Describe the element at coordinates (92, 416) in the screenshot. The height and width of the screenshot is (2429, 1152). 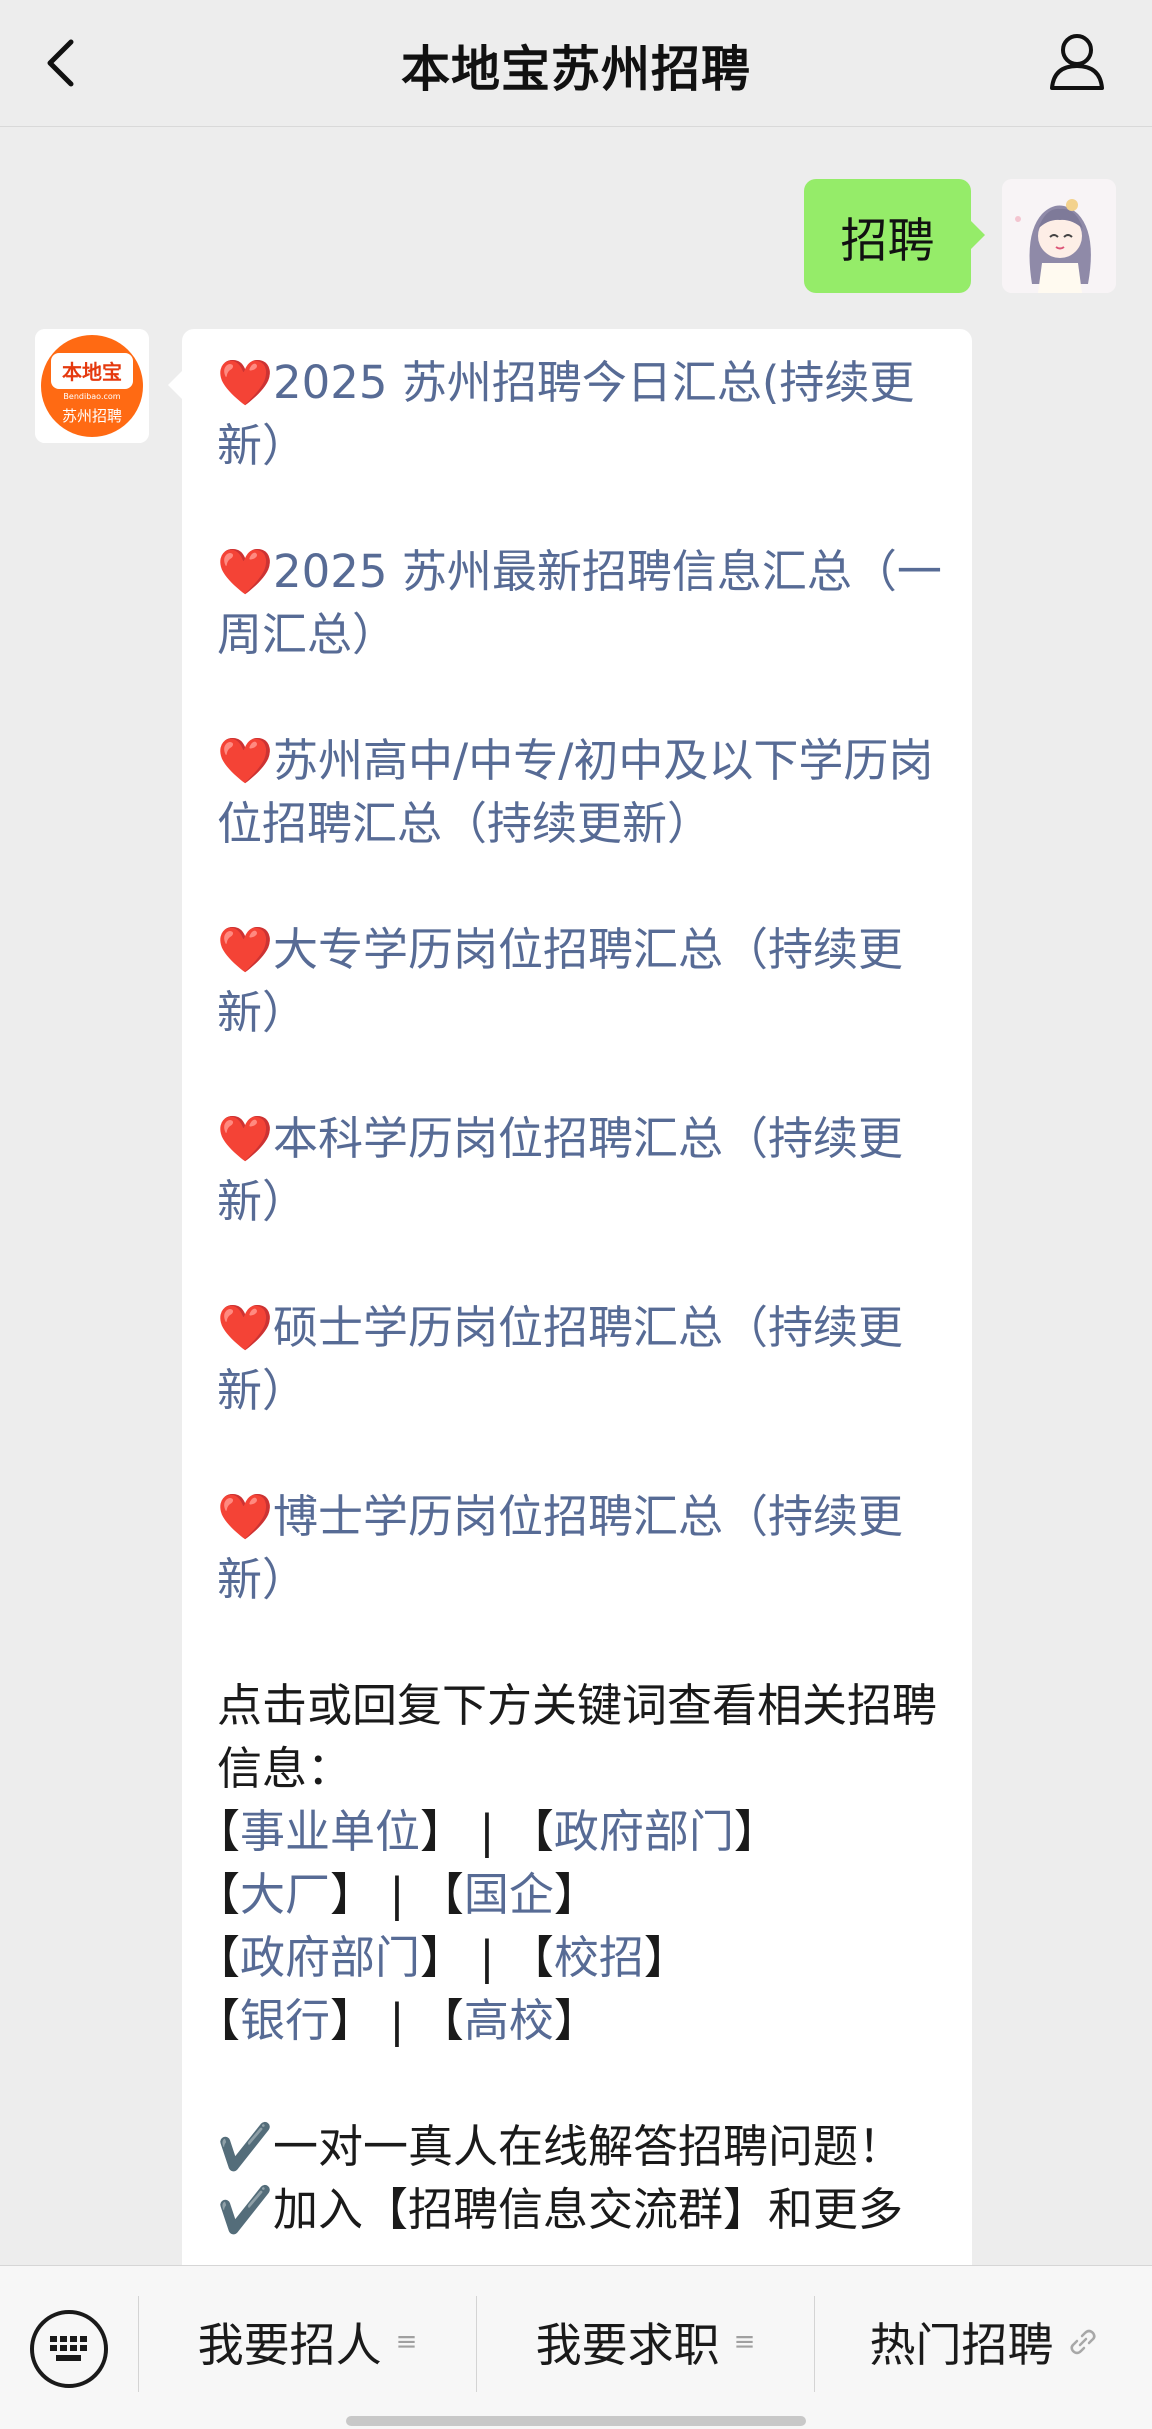
I see `logo-city-text: 苏州招聘` at that location.